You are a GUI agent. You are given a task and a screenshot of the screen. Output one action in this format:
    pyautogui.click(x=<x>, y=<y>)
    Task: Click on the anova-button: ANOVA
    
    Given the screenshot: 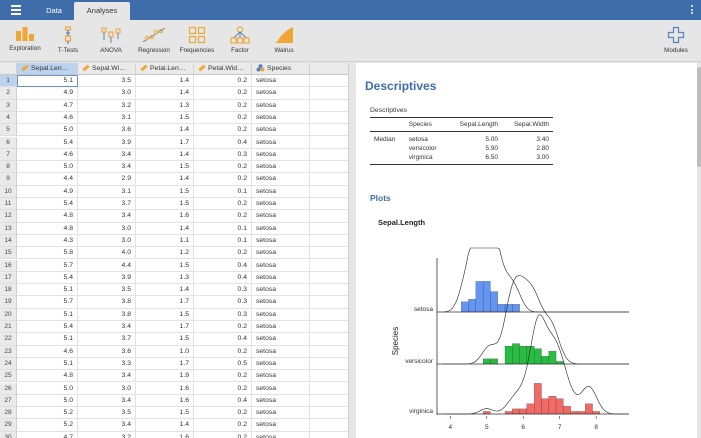 What is the action you would take?
    pyautogui.click(x=111, y=43)
    